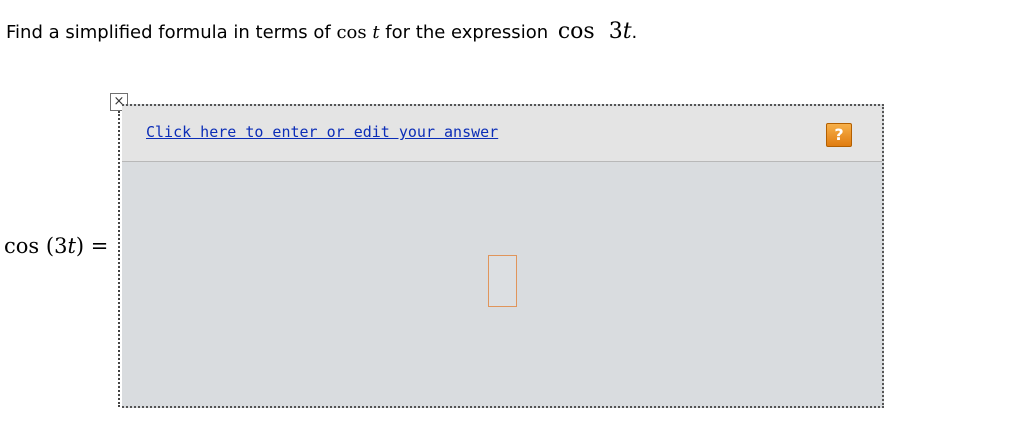 This screenshot has width=1024, height=446. I want to click on question-prefix: Find a simplified formula in terms of, so click(171, 32).